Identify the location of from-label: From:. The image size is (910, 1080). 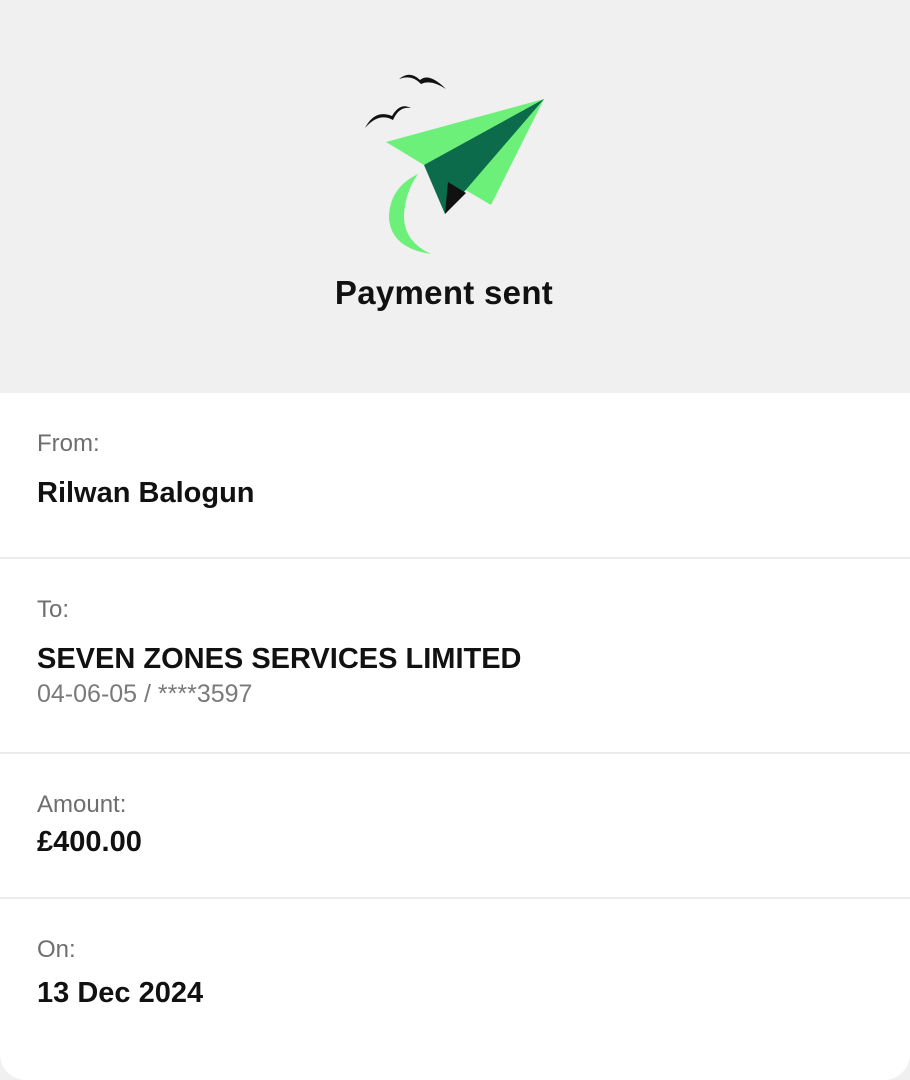
(68, 443).